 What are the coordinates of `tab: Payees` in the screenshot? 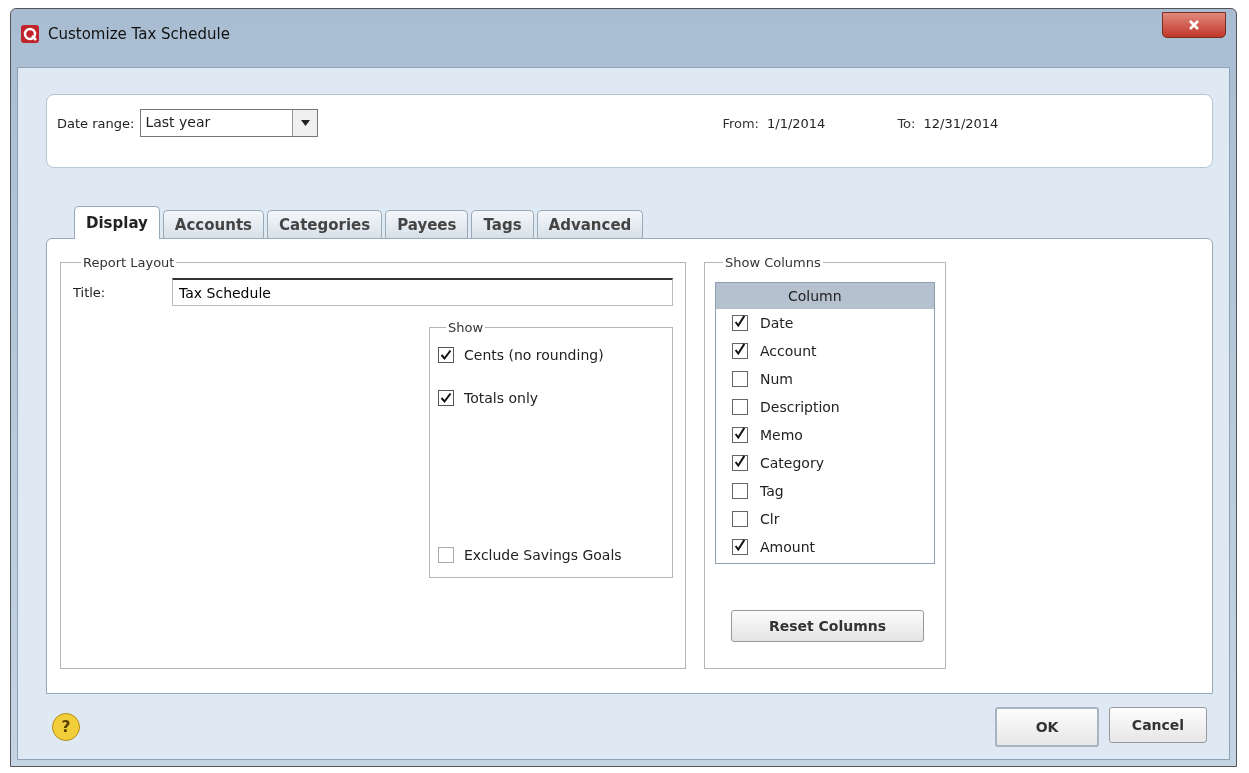 It's located at (427, 224).